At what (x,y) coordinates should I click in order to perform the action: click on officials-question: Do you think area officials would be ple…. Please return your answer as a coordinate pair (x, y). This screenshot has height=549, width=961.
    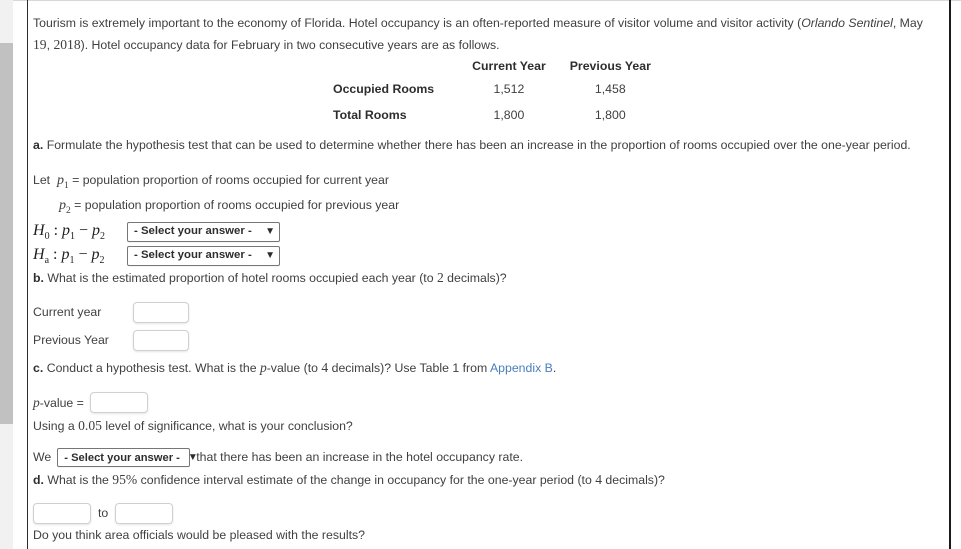
    Looking at the image, I should click on (199, 534).